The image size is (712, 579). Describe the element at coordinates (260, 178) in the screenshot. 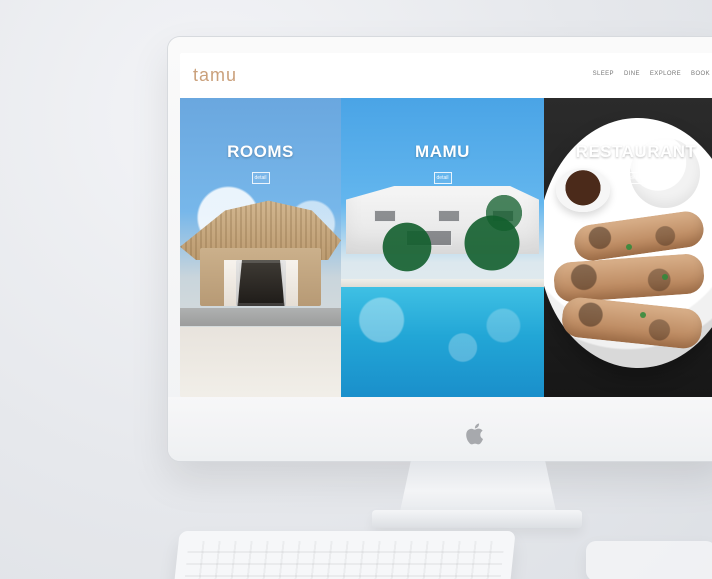

I see `rooms-detail-button: detail` at that location.